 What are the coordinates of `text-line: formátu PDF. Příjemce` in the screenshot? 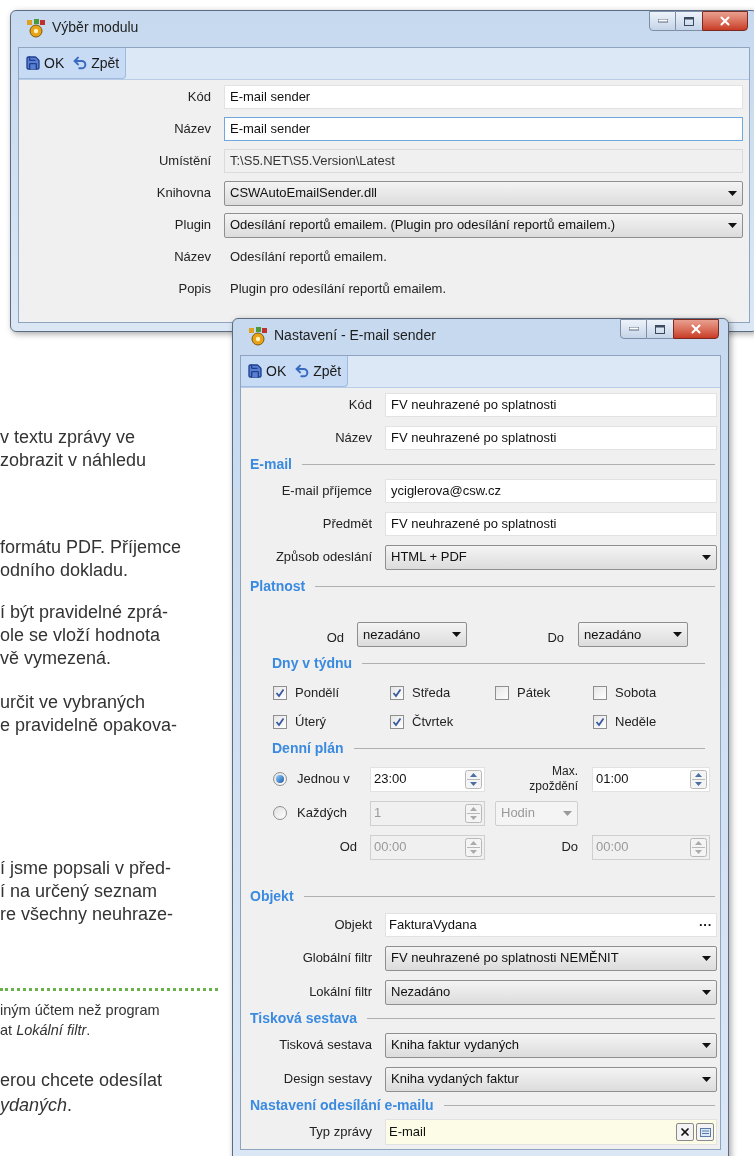 It's located at (91, 547).